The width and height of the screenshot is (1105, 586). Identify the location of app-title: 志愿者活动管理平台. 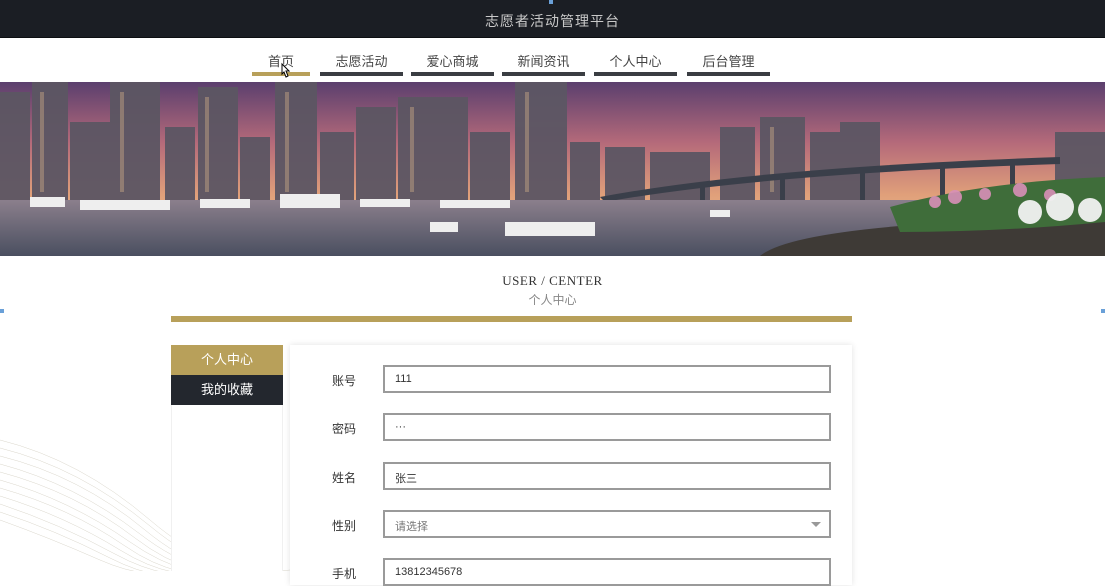
(552, 21).